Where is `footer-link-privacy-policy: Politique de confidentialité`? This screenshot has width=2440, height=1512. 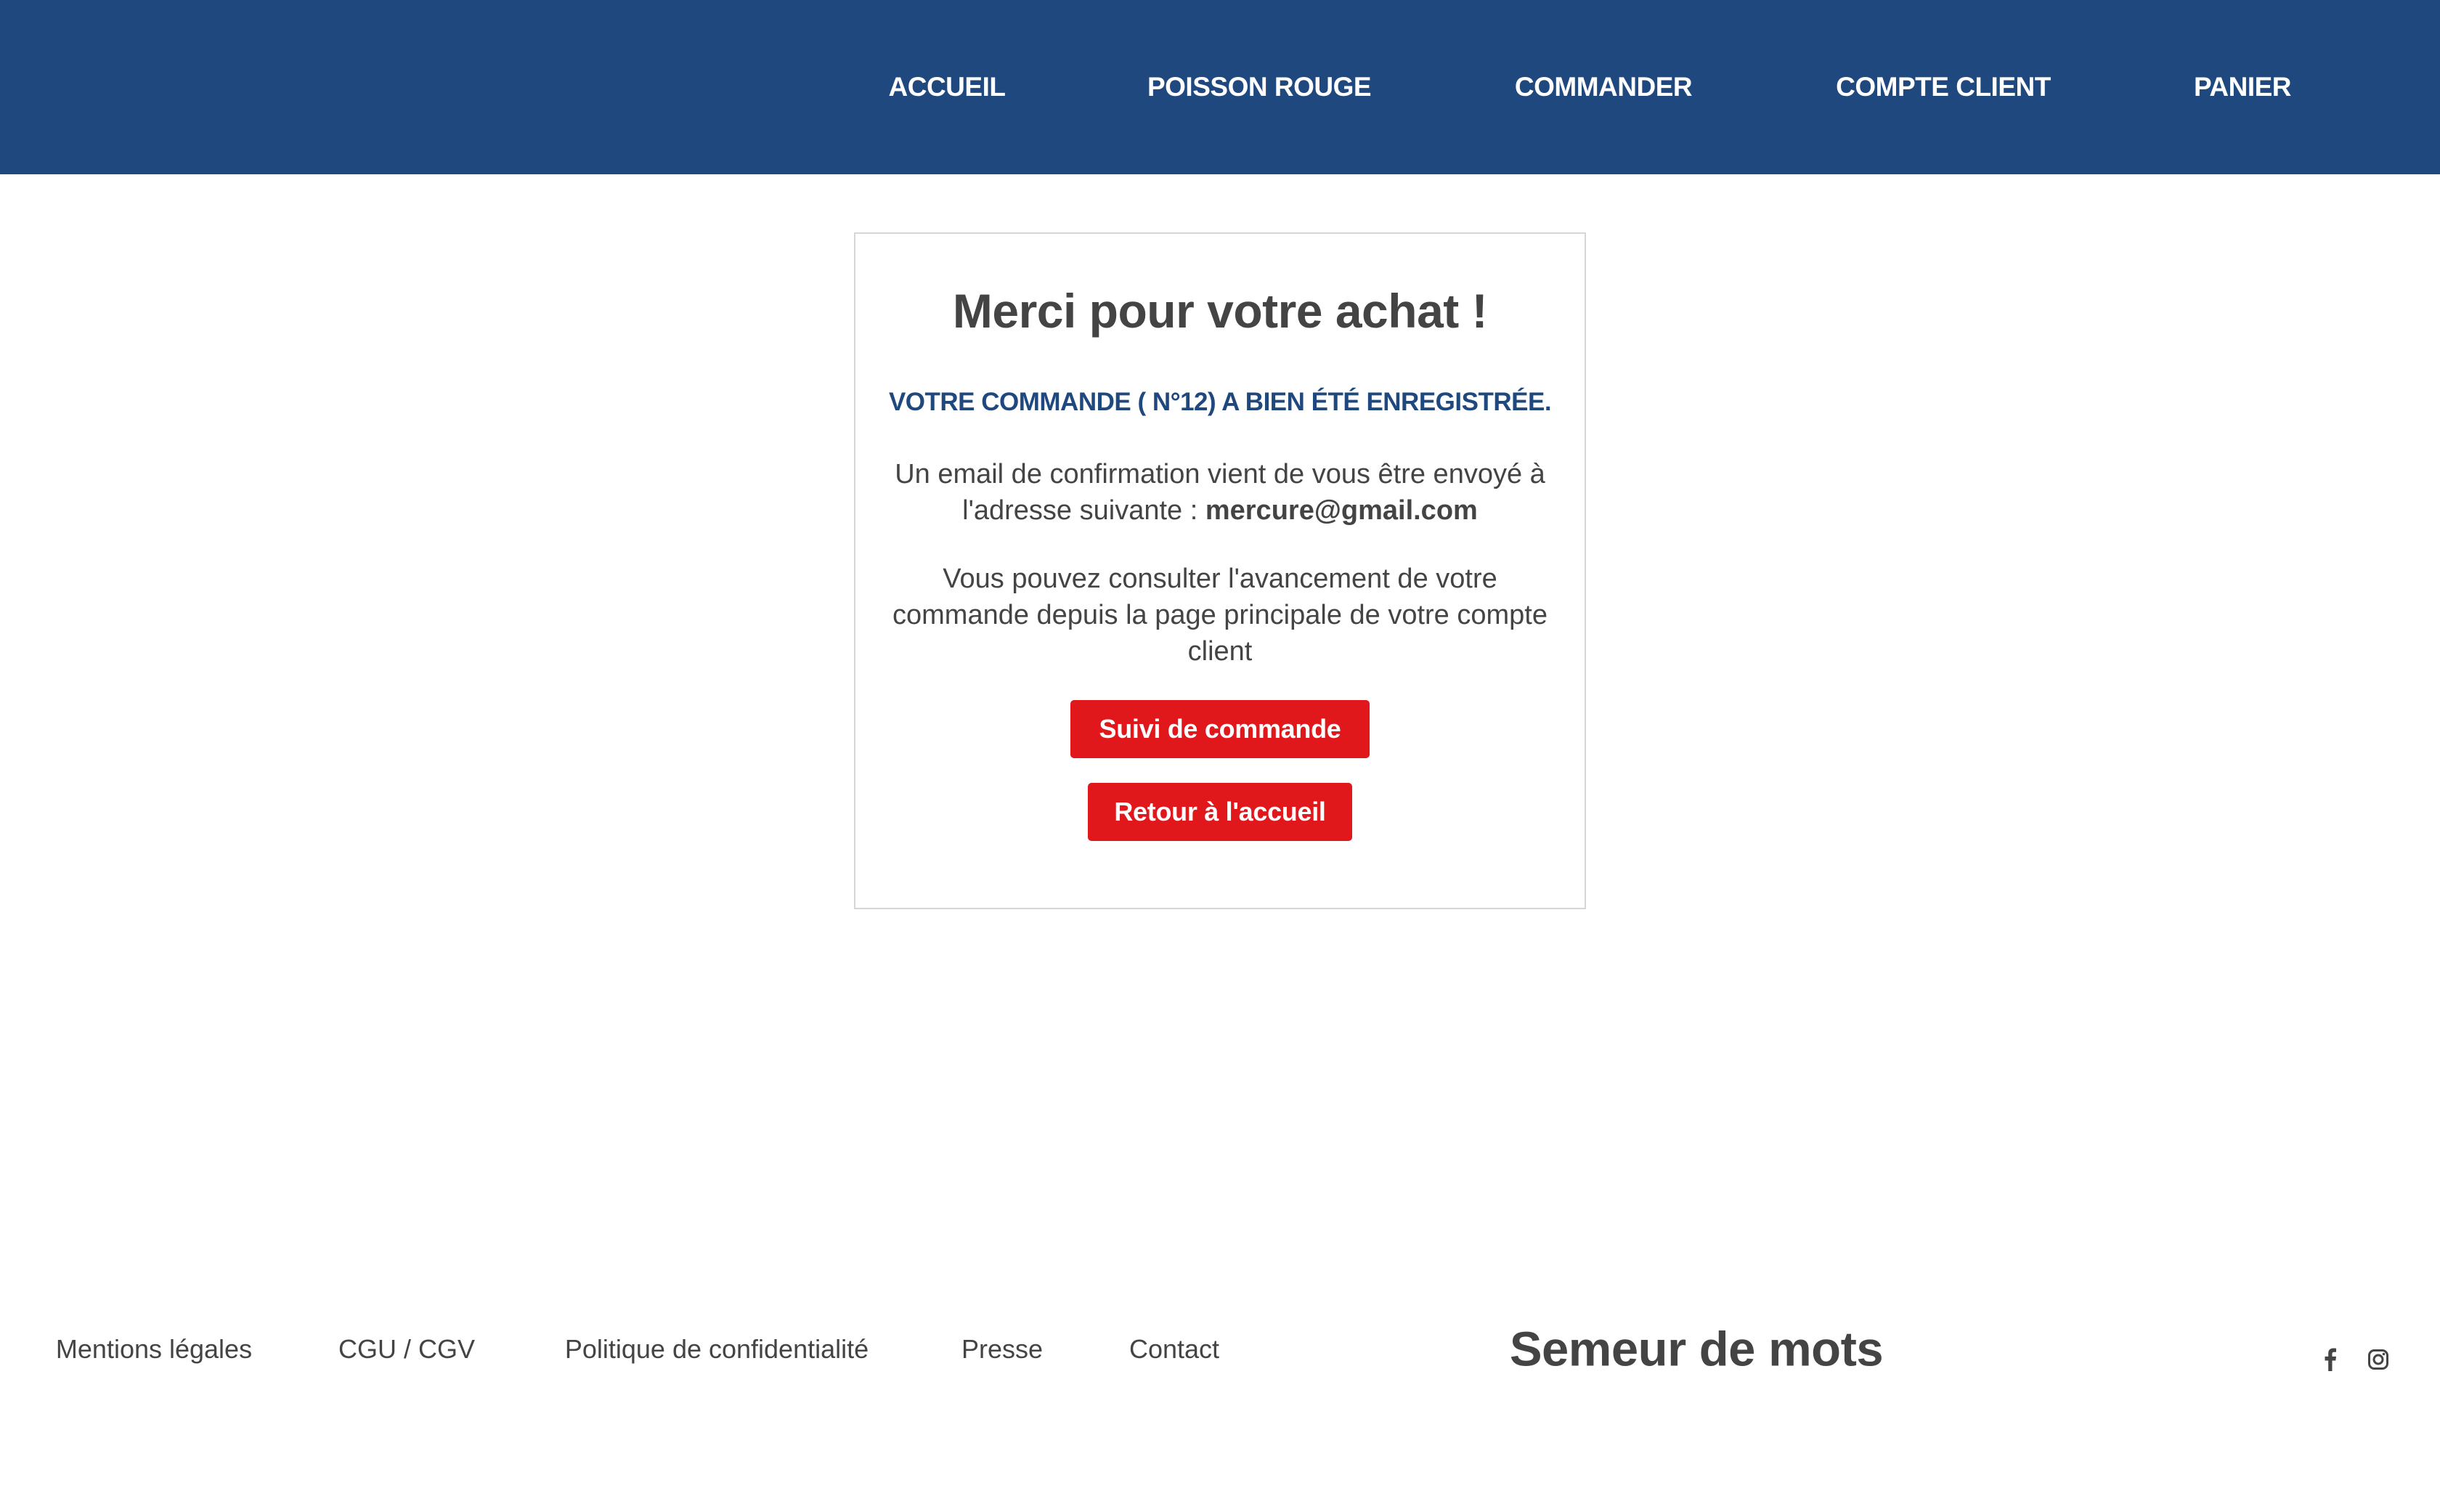
footer-link-privacy-policy: Politique de confidentialité is located at coordinates (717, 1349).